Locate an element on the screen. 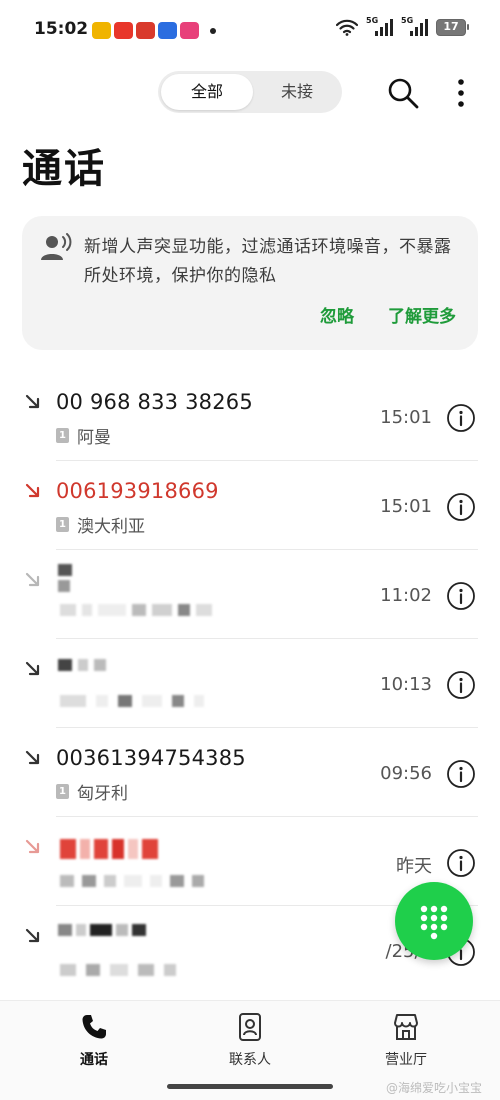  store-icon is located at coordinates (406, 1027).